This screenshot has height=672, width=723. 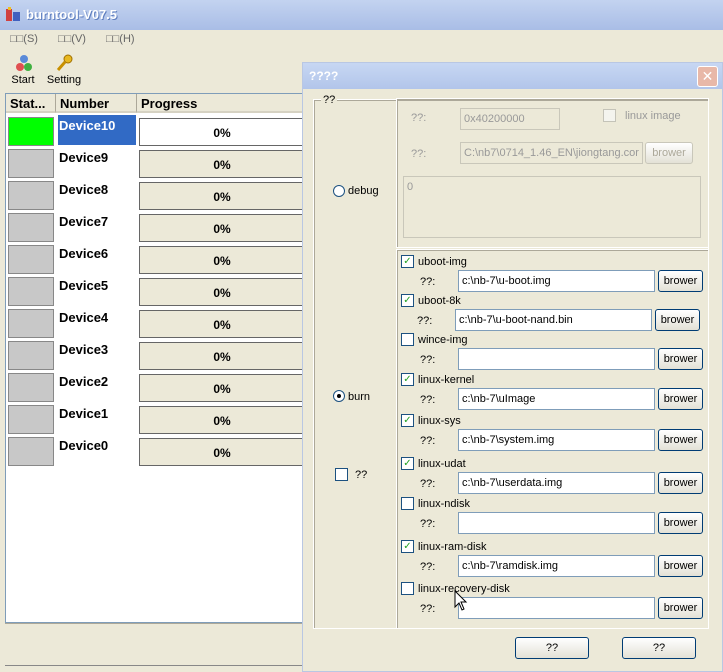 I want to click on device-name: Device9, so click(x=84, y=157).